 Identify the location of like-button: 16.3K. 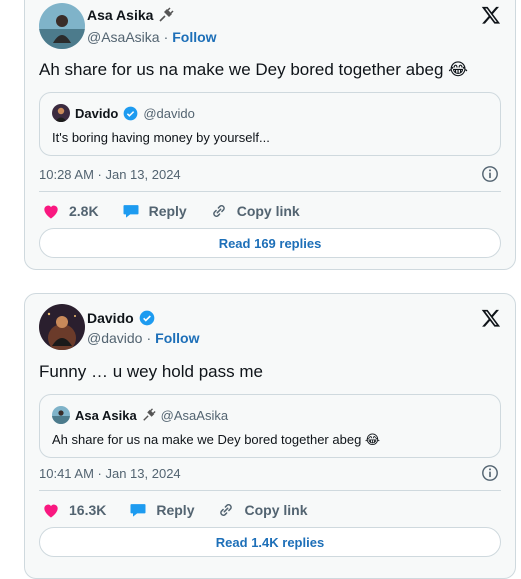
(73, 510).